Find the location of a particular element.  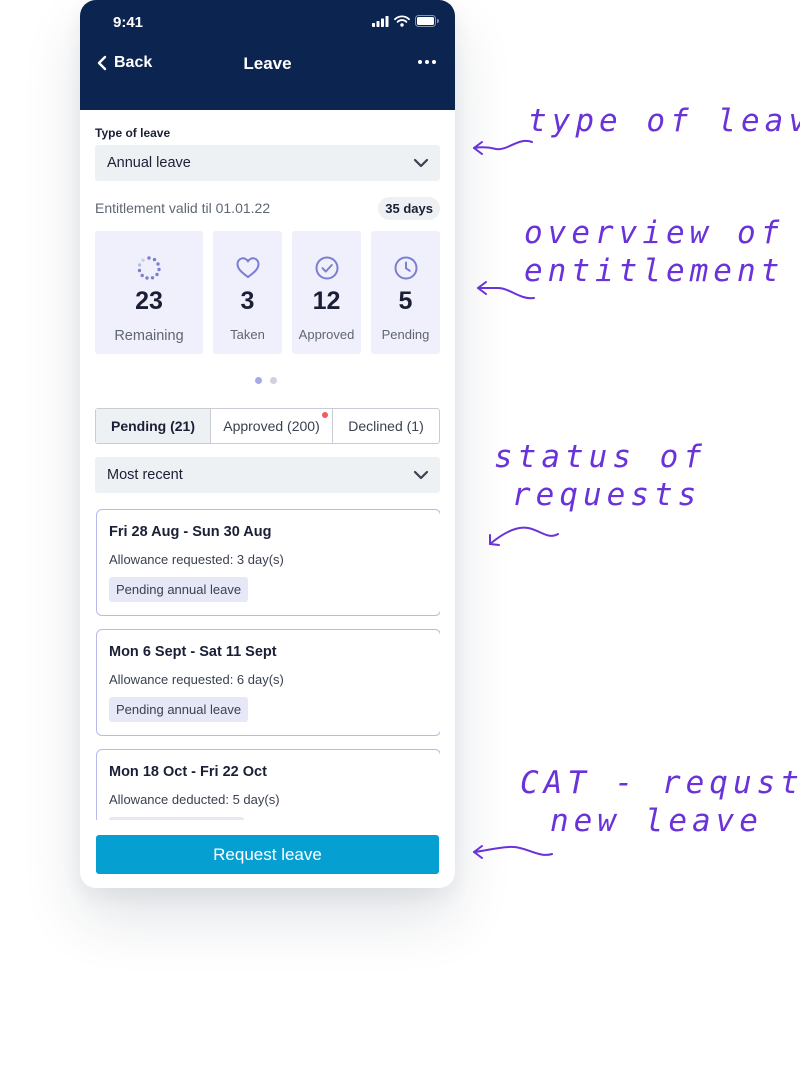

tab-pending: Pending (21) is located at coordinates (153, 426).